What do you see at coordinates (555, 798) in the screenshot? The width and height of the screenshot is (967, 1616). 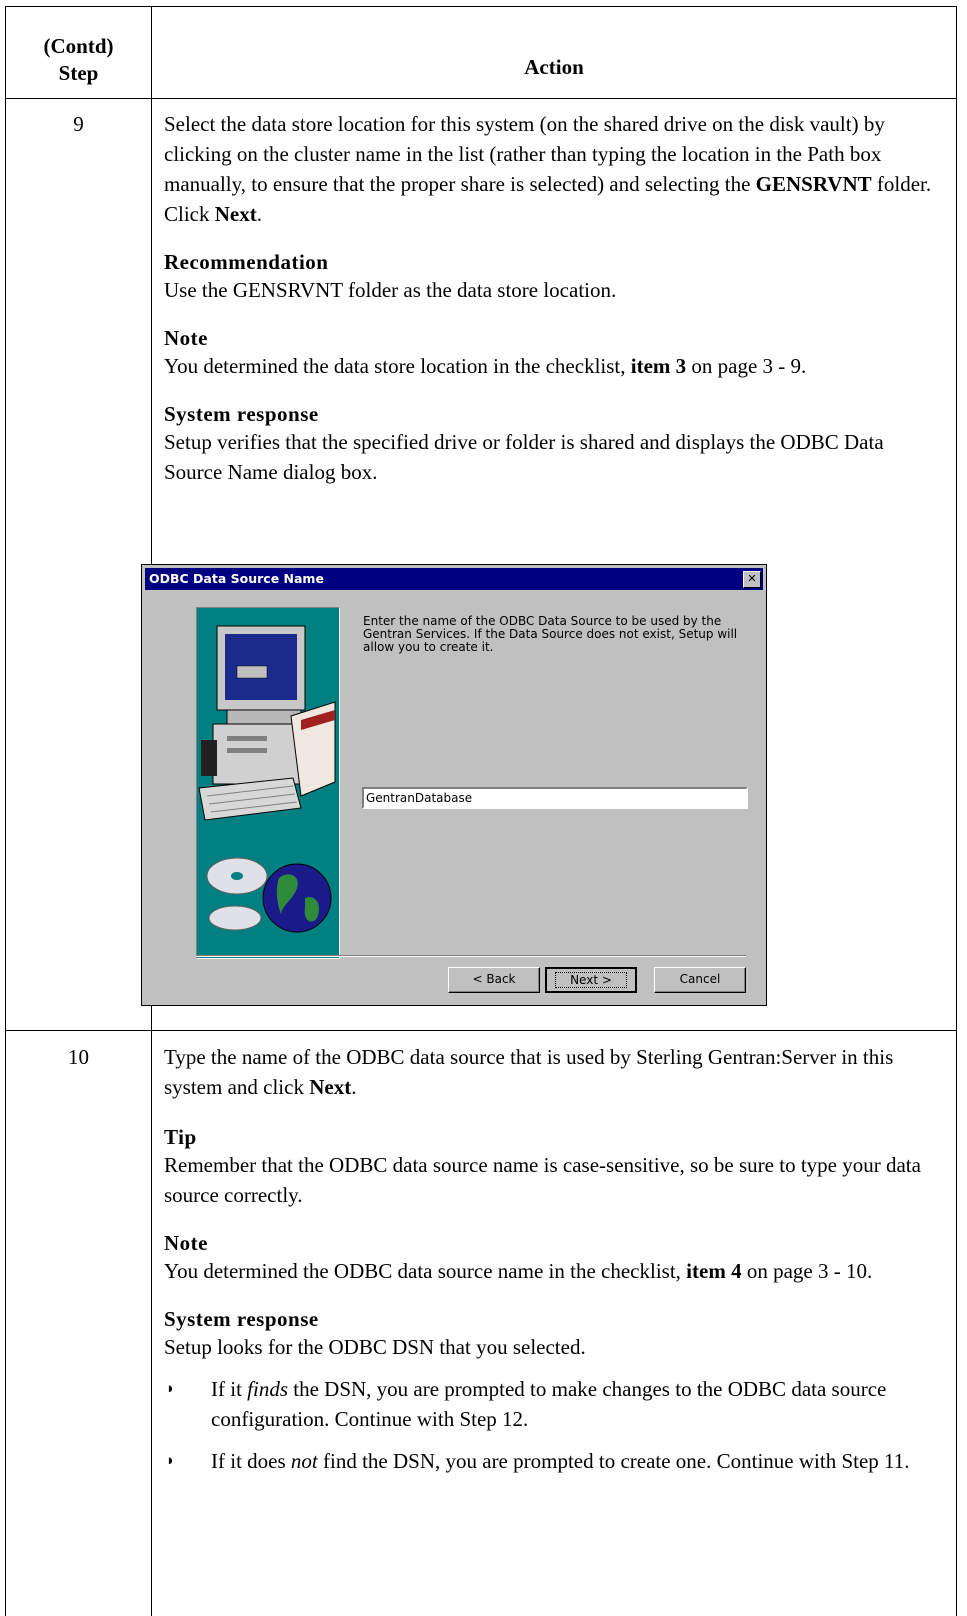 I see `data-source-name-input: GentranDatabase` at bounding box center [555, 798].